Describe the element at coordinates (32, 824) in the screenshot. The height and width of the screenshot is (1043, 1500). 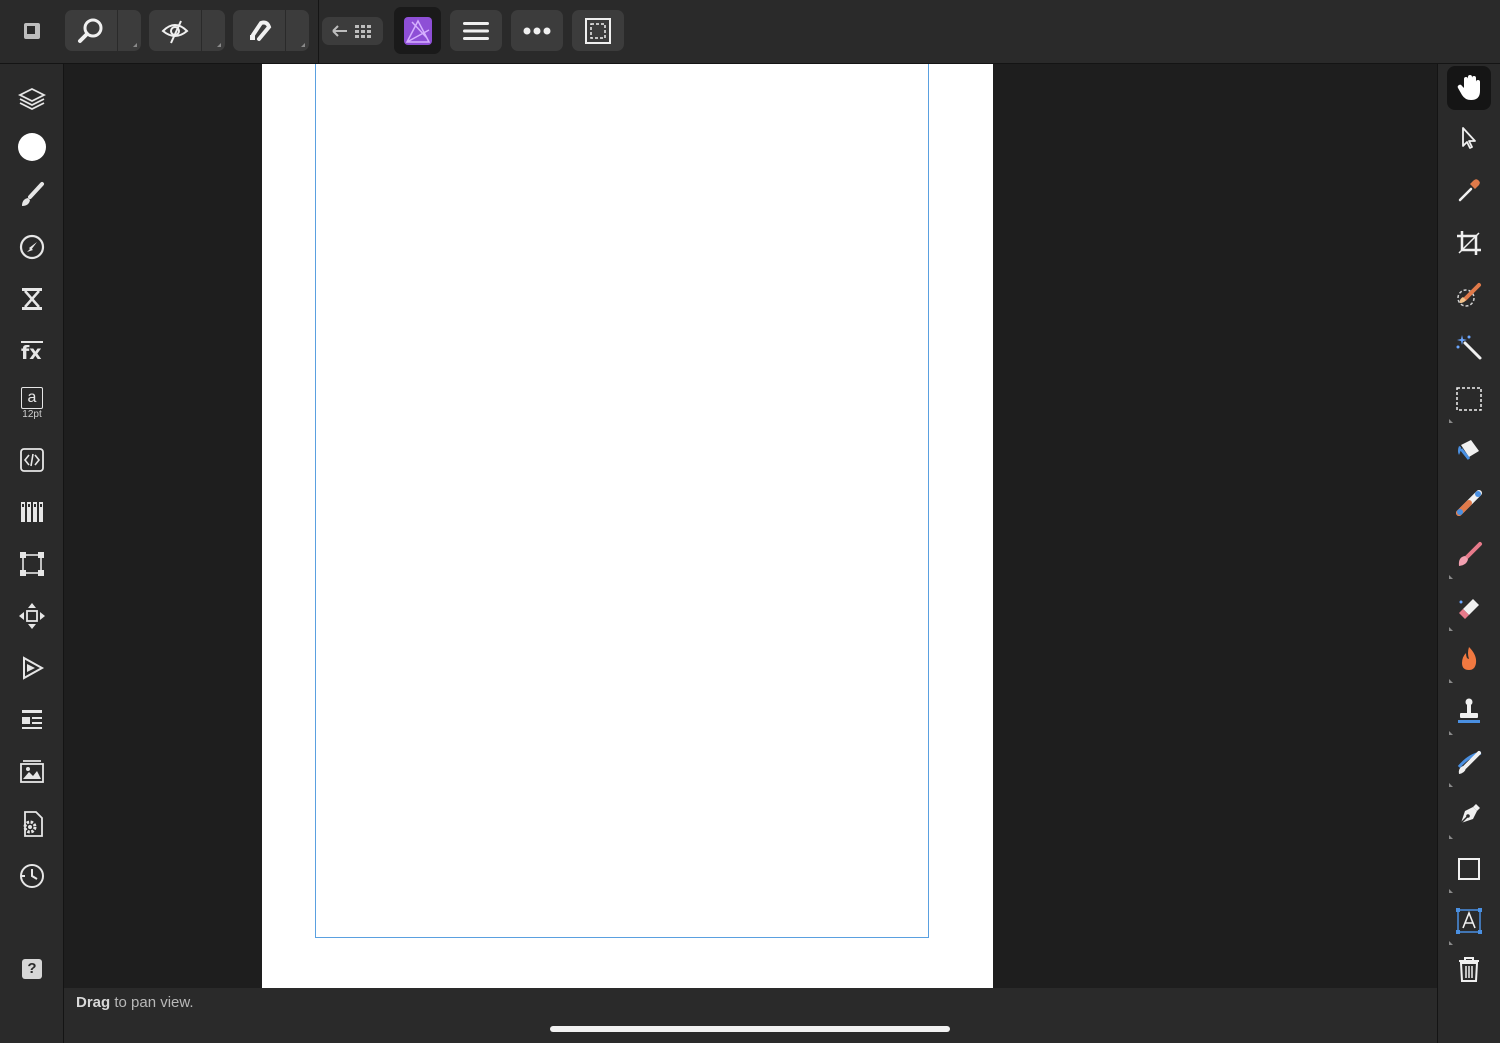
I see `settings-icon` at that location.